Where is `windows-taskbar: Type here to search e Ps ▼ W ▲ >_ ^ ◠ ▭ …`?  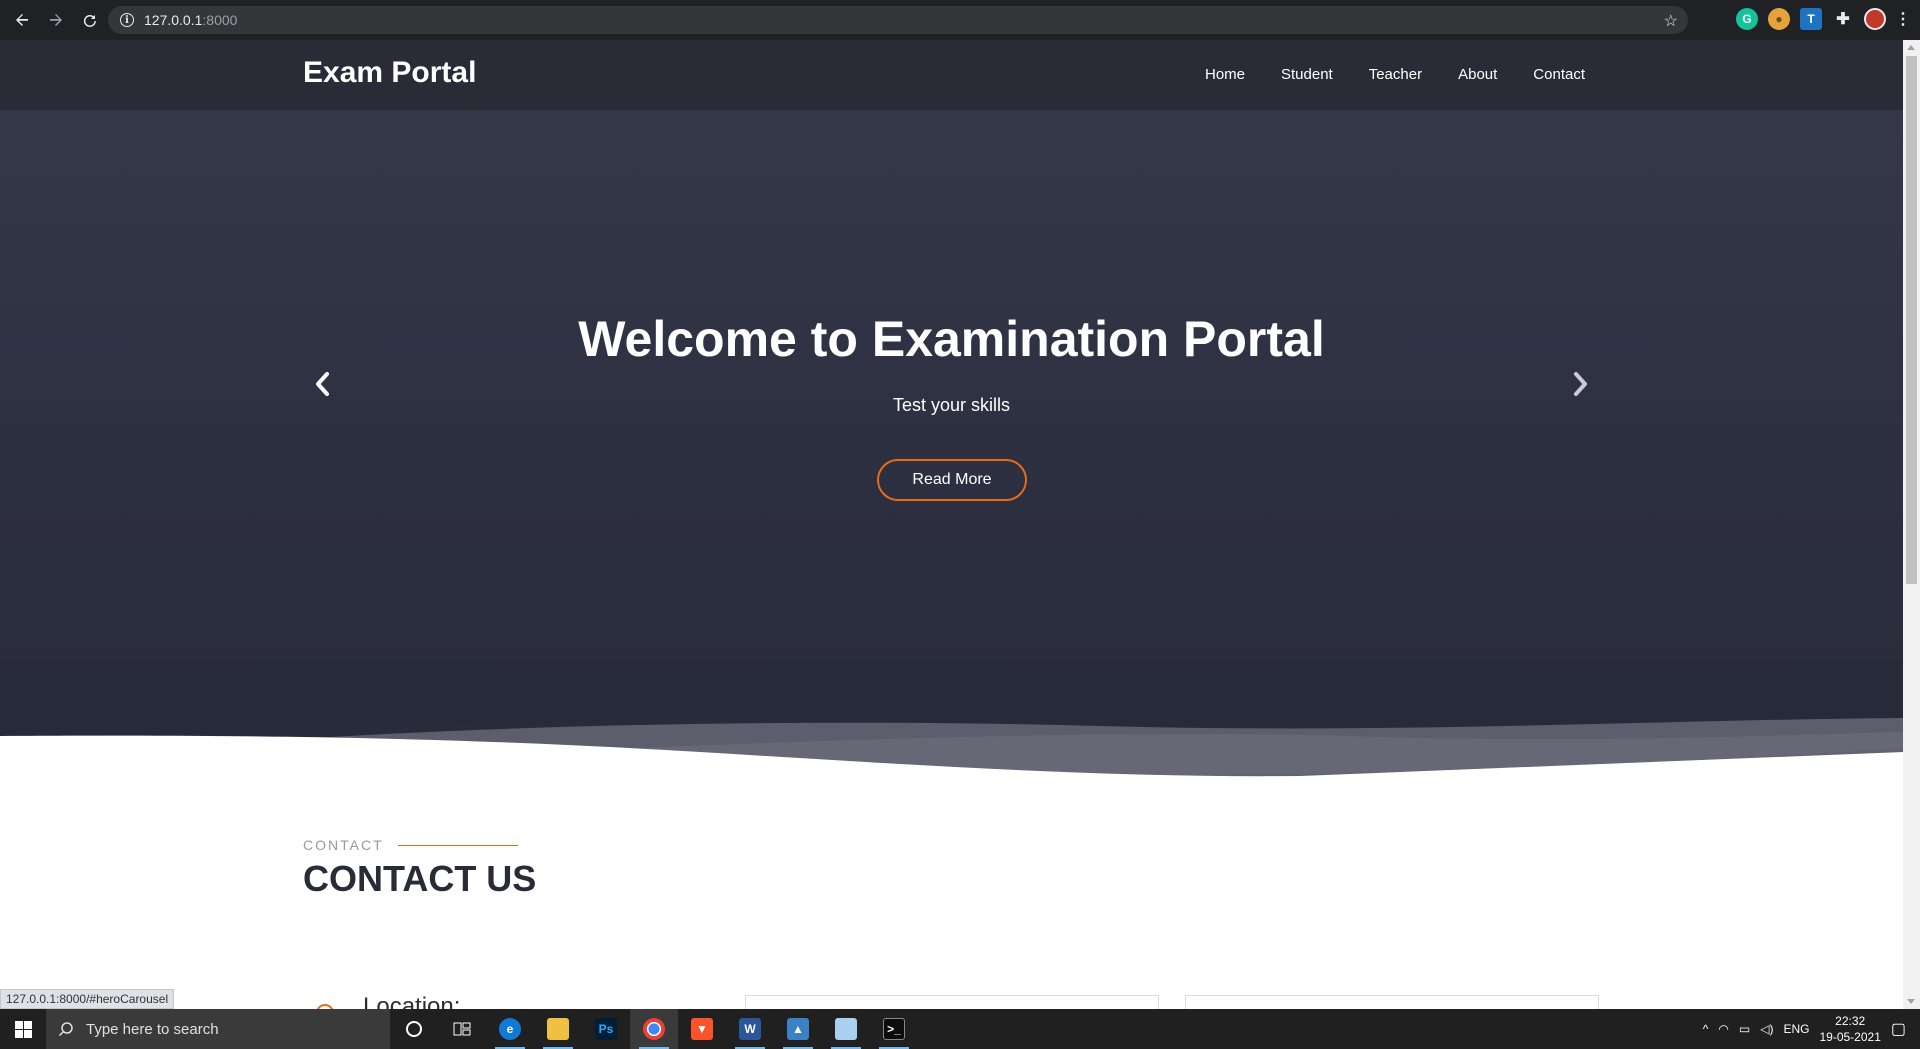 windows-taskbar: Type here to search e Ps ▼ W ▲ >_ ^ ◠ ▭ … is located at coordinates (960, 1029).